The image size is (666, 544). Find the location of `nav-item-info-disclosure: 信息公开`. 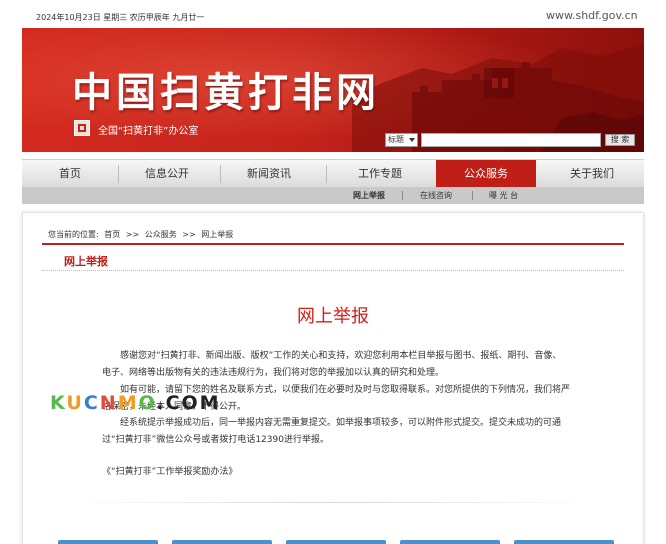

nav-item-info-disclosure: 信息公开 is located at coordinates (167, 174).